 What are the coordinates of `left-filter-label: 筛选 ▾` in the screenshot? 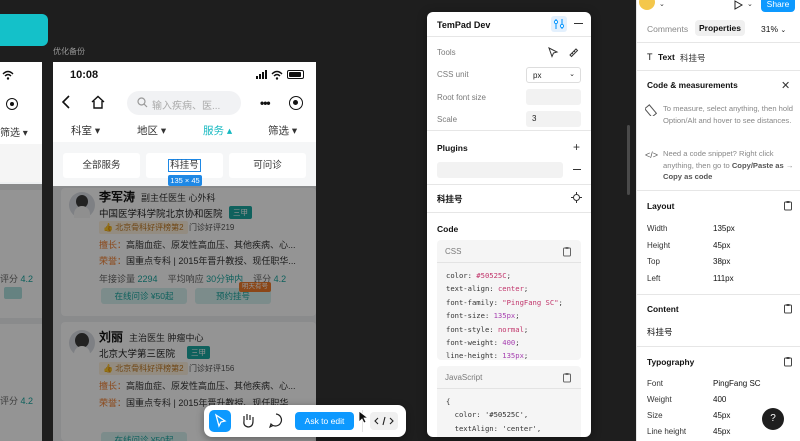 It's located at (14, 131).